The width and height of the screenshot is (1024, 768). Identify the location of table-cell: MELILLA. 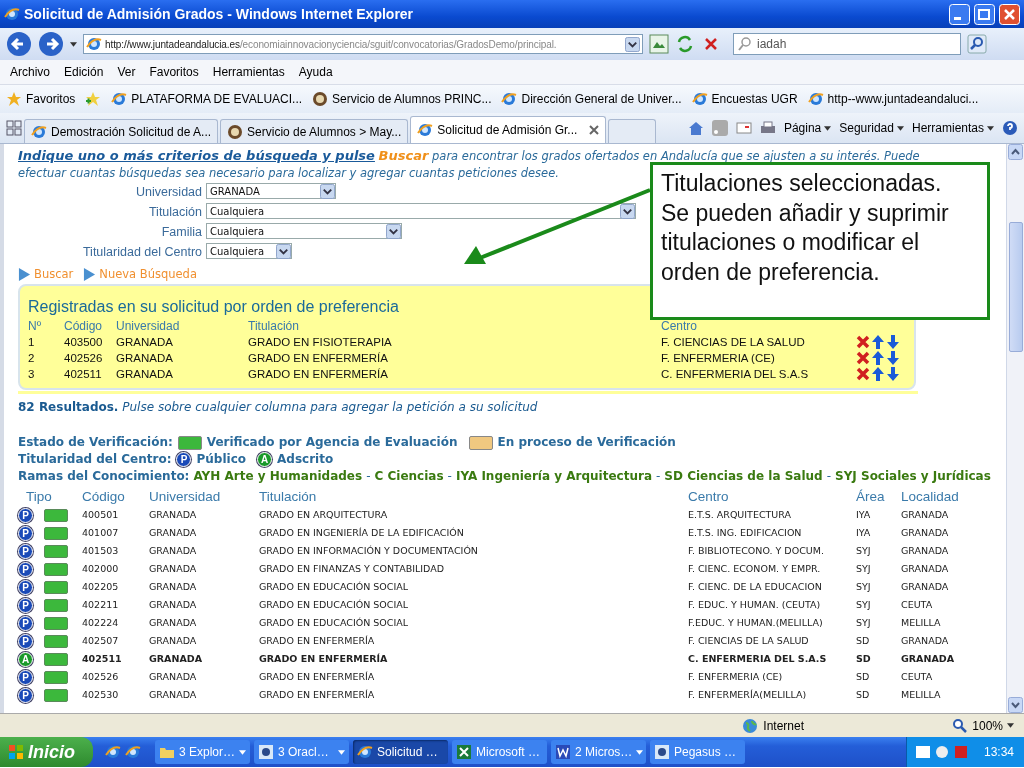
(936, 695).